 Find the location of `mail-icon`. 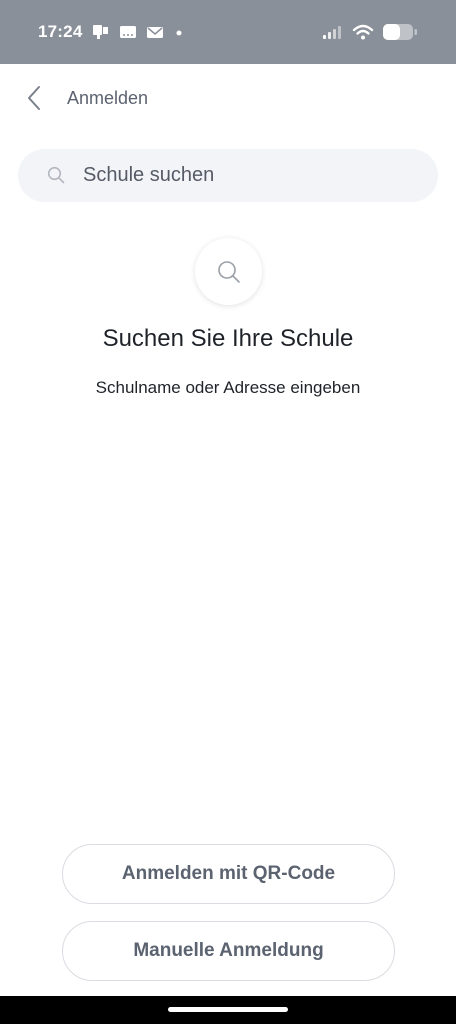

mail-icon is located at coordinates (155, 32).